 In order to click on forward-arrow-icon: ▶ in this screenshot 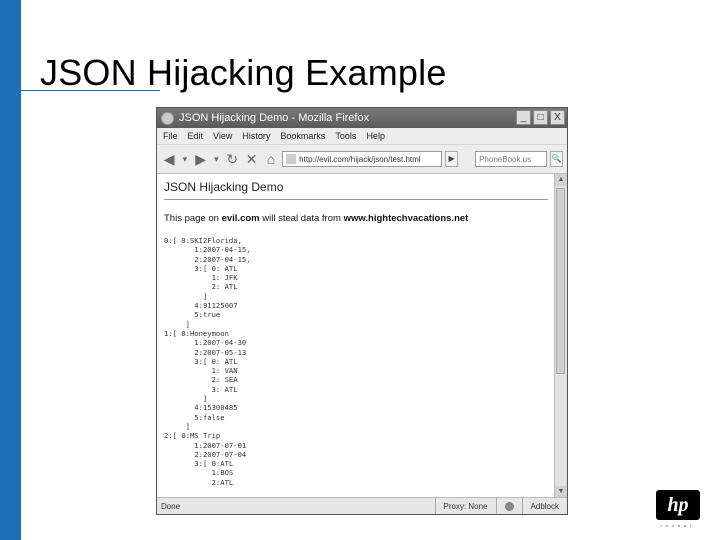, I will do `click(201, 159)`.